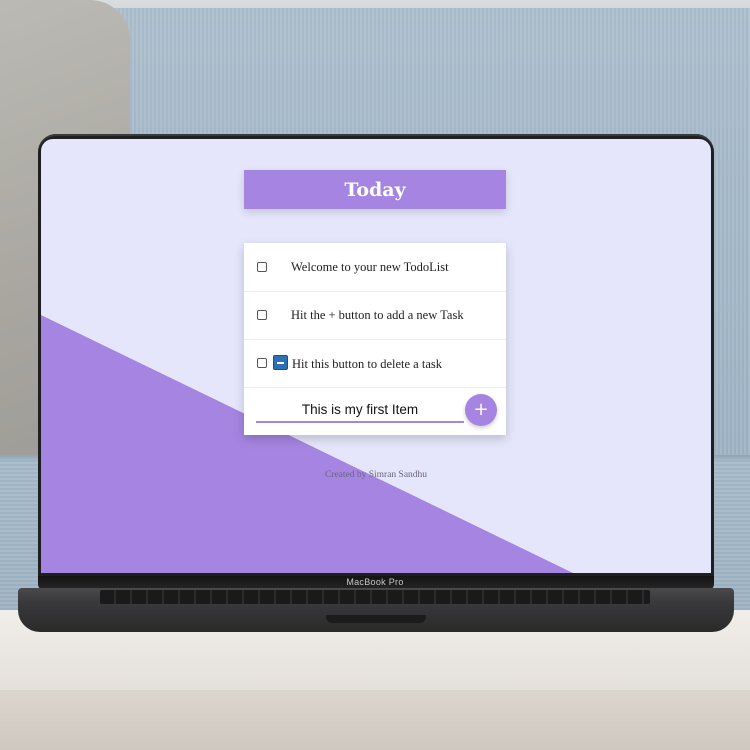 The width and height of the screenshot is (750, 750). I want to click on item-text: Hit the + button to add a new Task, so click(377, 314).